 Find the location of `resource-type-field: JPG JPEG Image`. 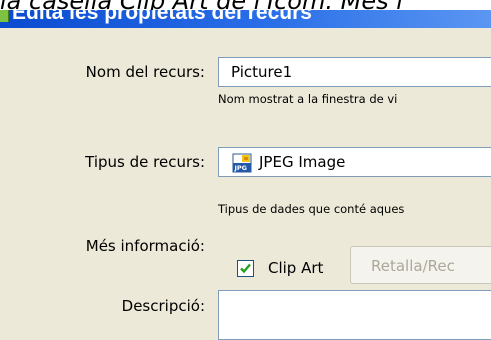

resource-type-field: JPG JPEG Image is located at coordinates (354, 162).